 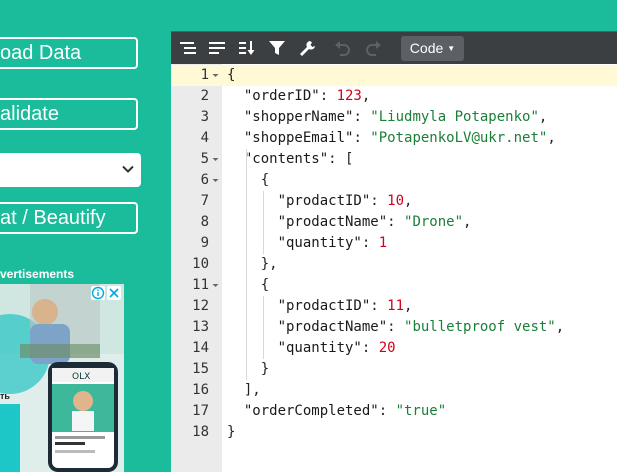 What do you see at coordinates (459, 138) in the screenshot?
I see `json-string: "PotapenkoLV@ukr.net"` at bounding box center [459, 138].